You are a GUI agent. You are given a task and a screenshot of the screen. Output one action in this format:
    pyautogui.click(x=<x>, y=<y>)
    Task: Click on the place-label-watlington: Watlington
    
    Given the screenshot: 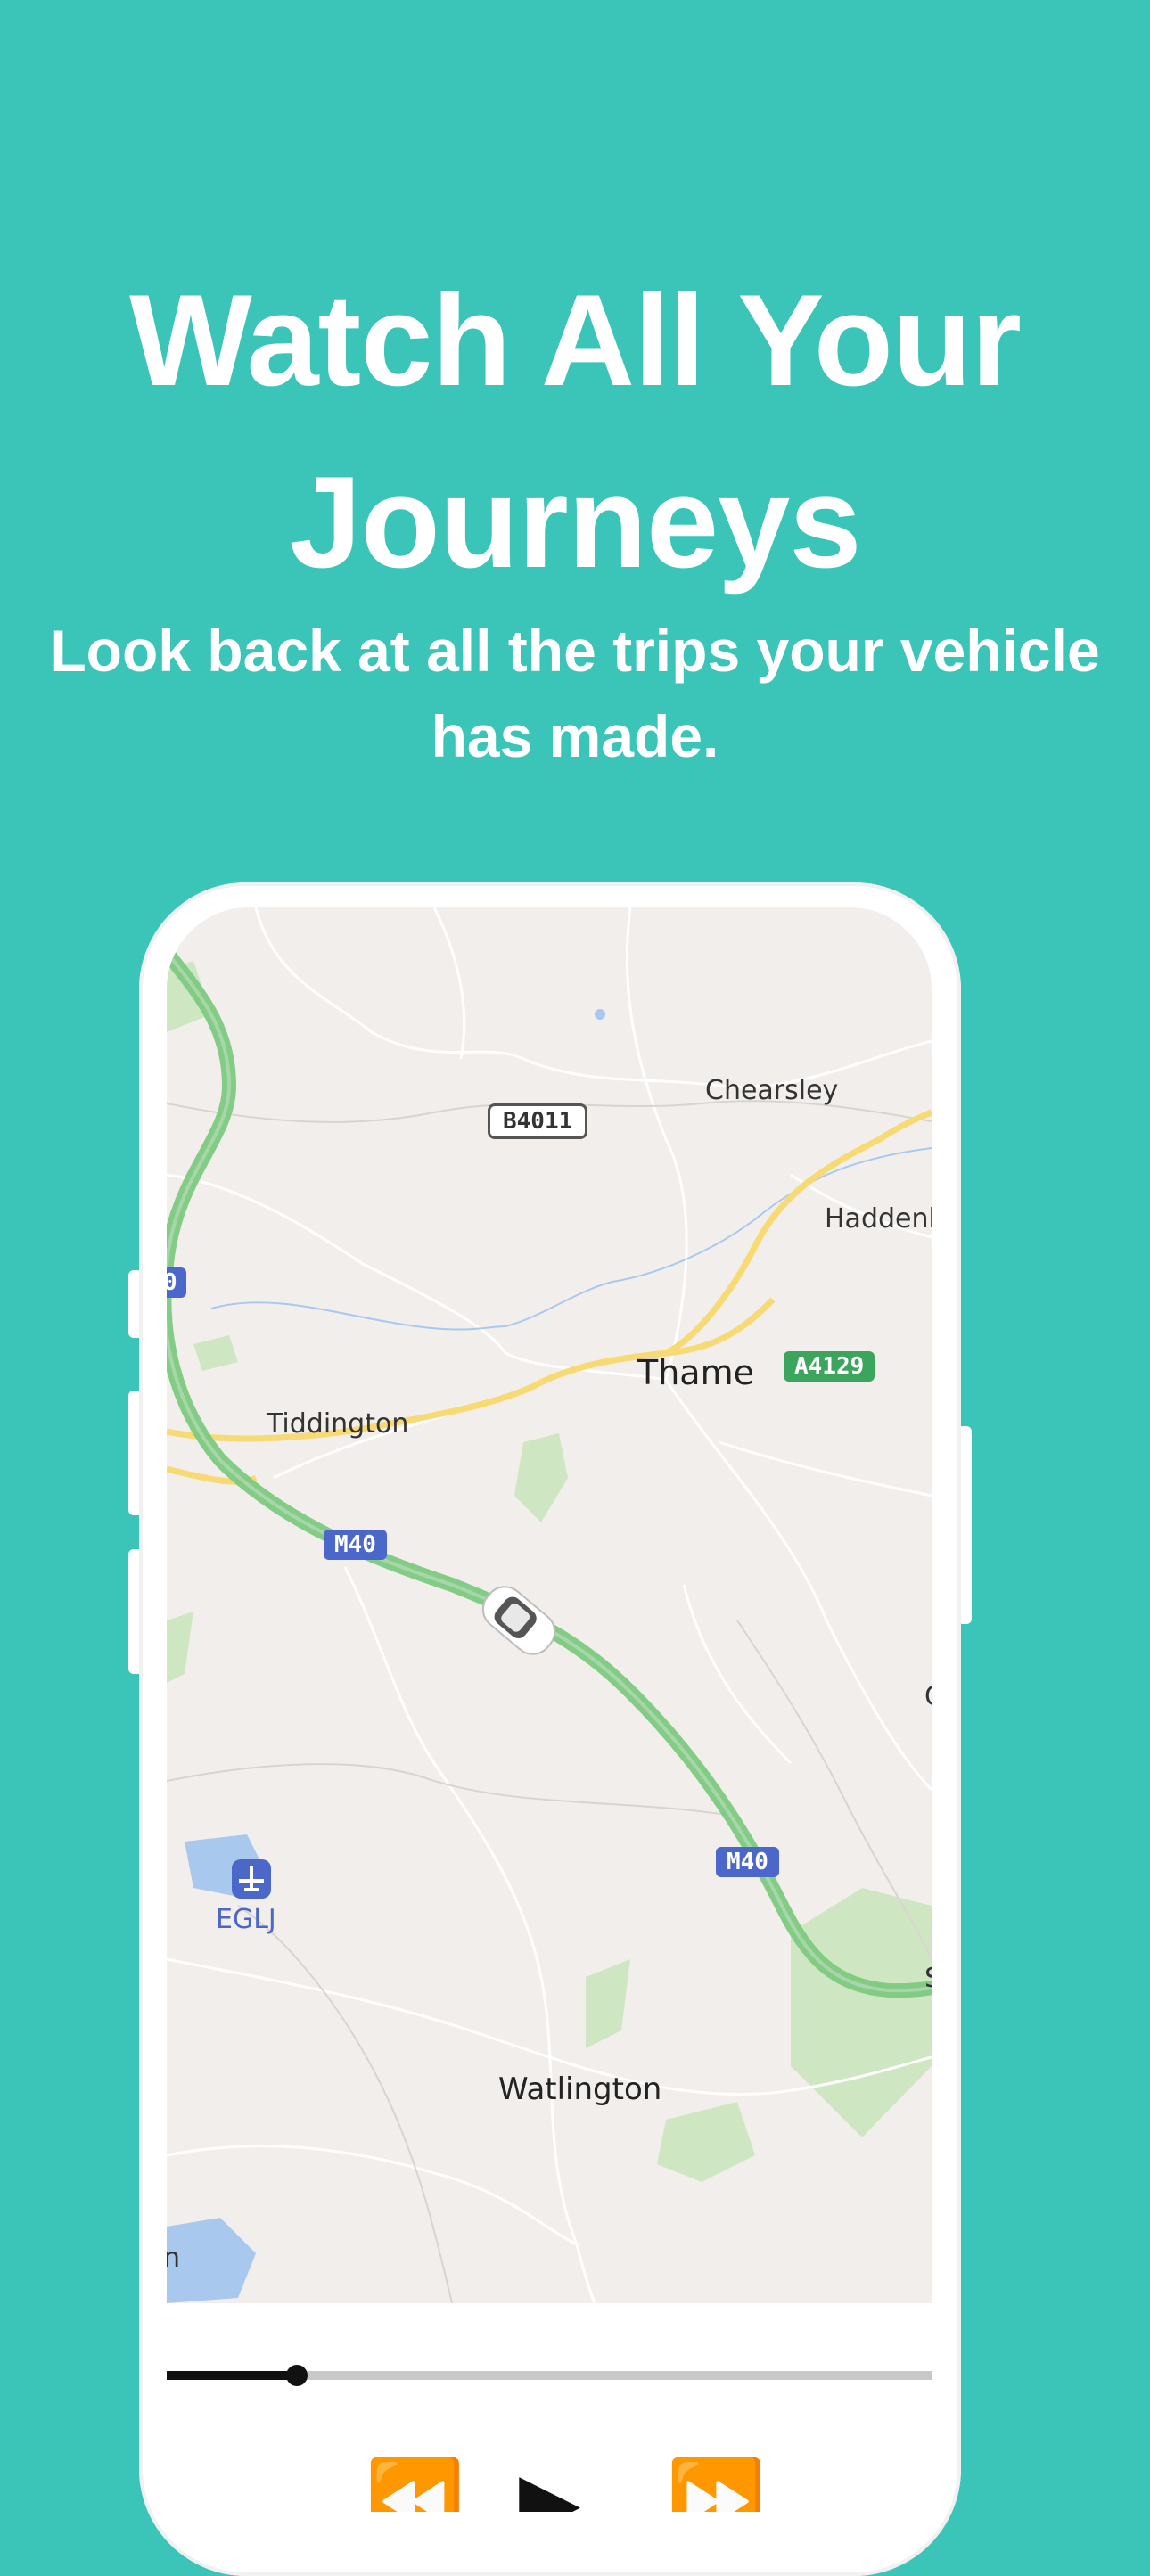 What is the action you would take?
    pyautogui.click(x=580, y=2089)
    